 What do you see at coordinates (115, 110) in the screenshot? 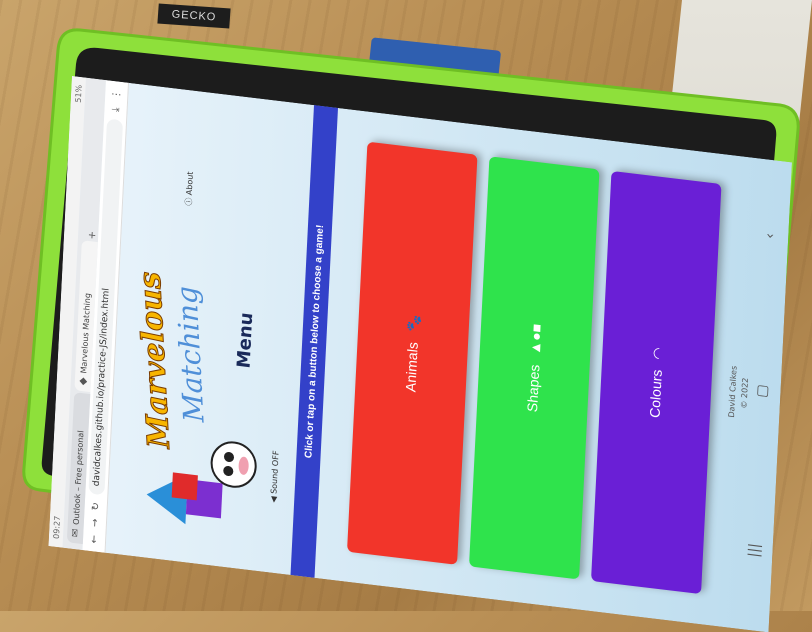
I see `download-icon: ⤓` at bounding box center [115, 110].